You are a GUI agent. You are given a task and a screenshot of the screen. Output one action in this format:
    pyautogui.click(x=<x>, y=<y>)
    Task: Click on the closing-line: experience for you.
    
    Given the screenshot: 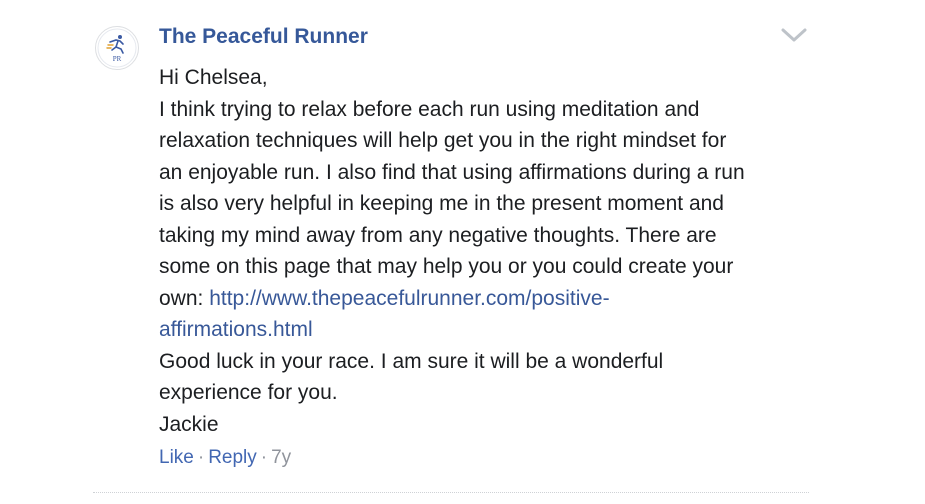 What is the action you would take?
    pyautogui.click(x=248, y=392)
    